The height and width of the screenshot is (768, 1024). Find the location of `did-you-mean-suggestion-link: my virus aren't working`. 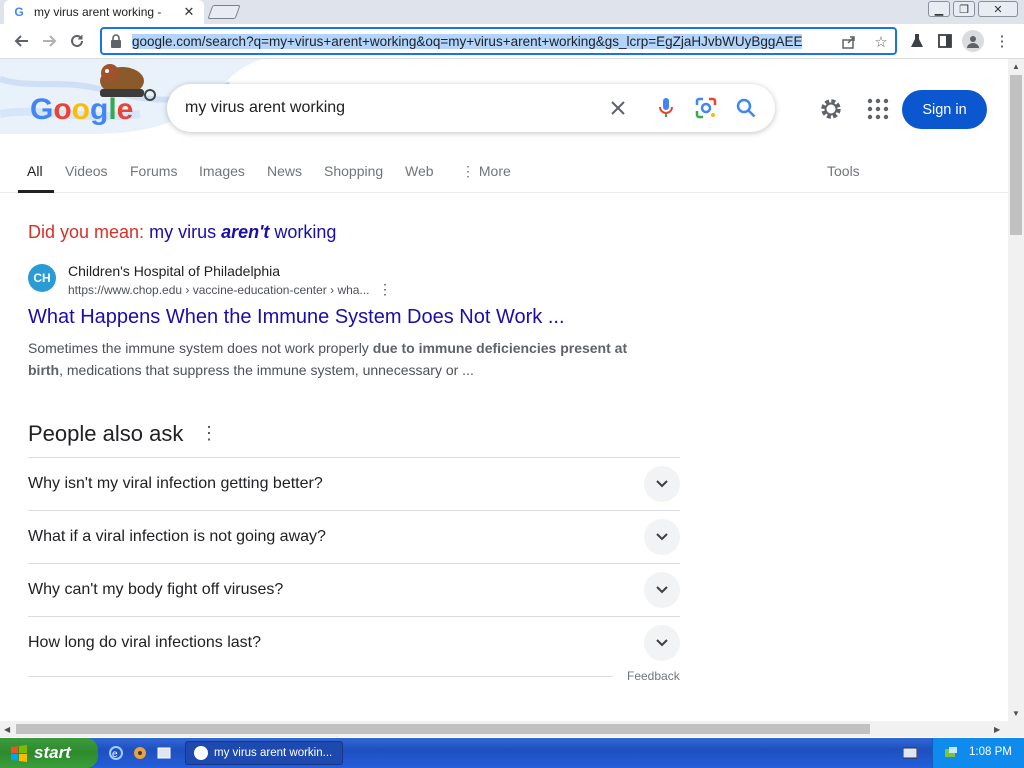

did-you-mean-suggestion-link: my virus aren't working is located at coordinates (242, 232).